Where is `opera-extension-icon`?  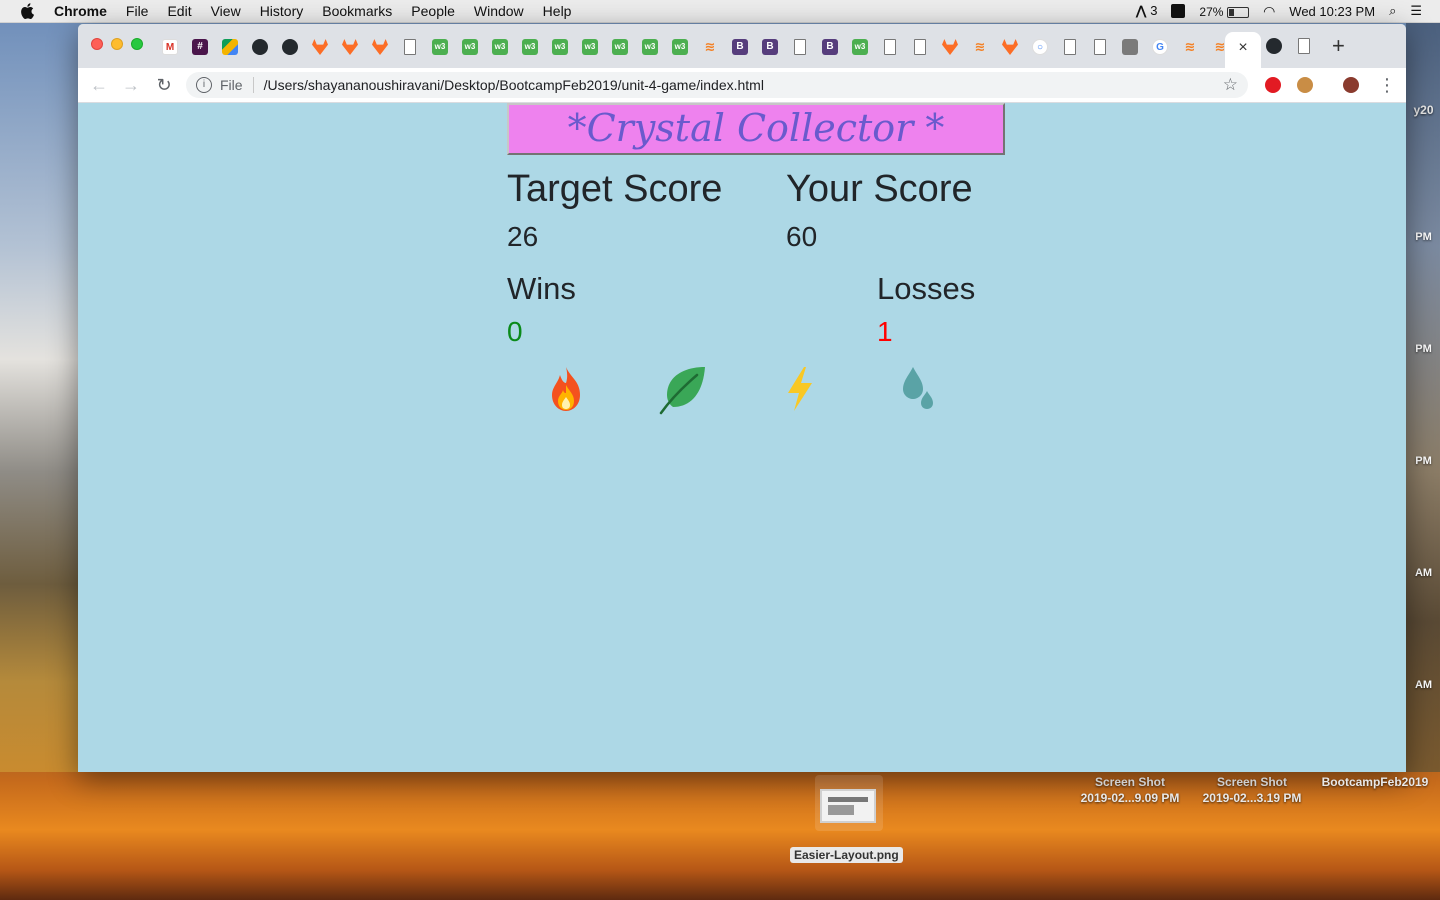 opera-extension-icon is located at coordinates (1273, 85).